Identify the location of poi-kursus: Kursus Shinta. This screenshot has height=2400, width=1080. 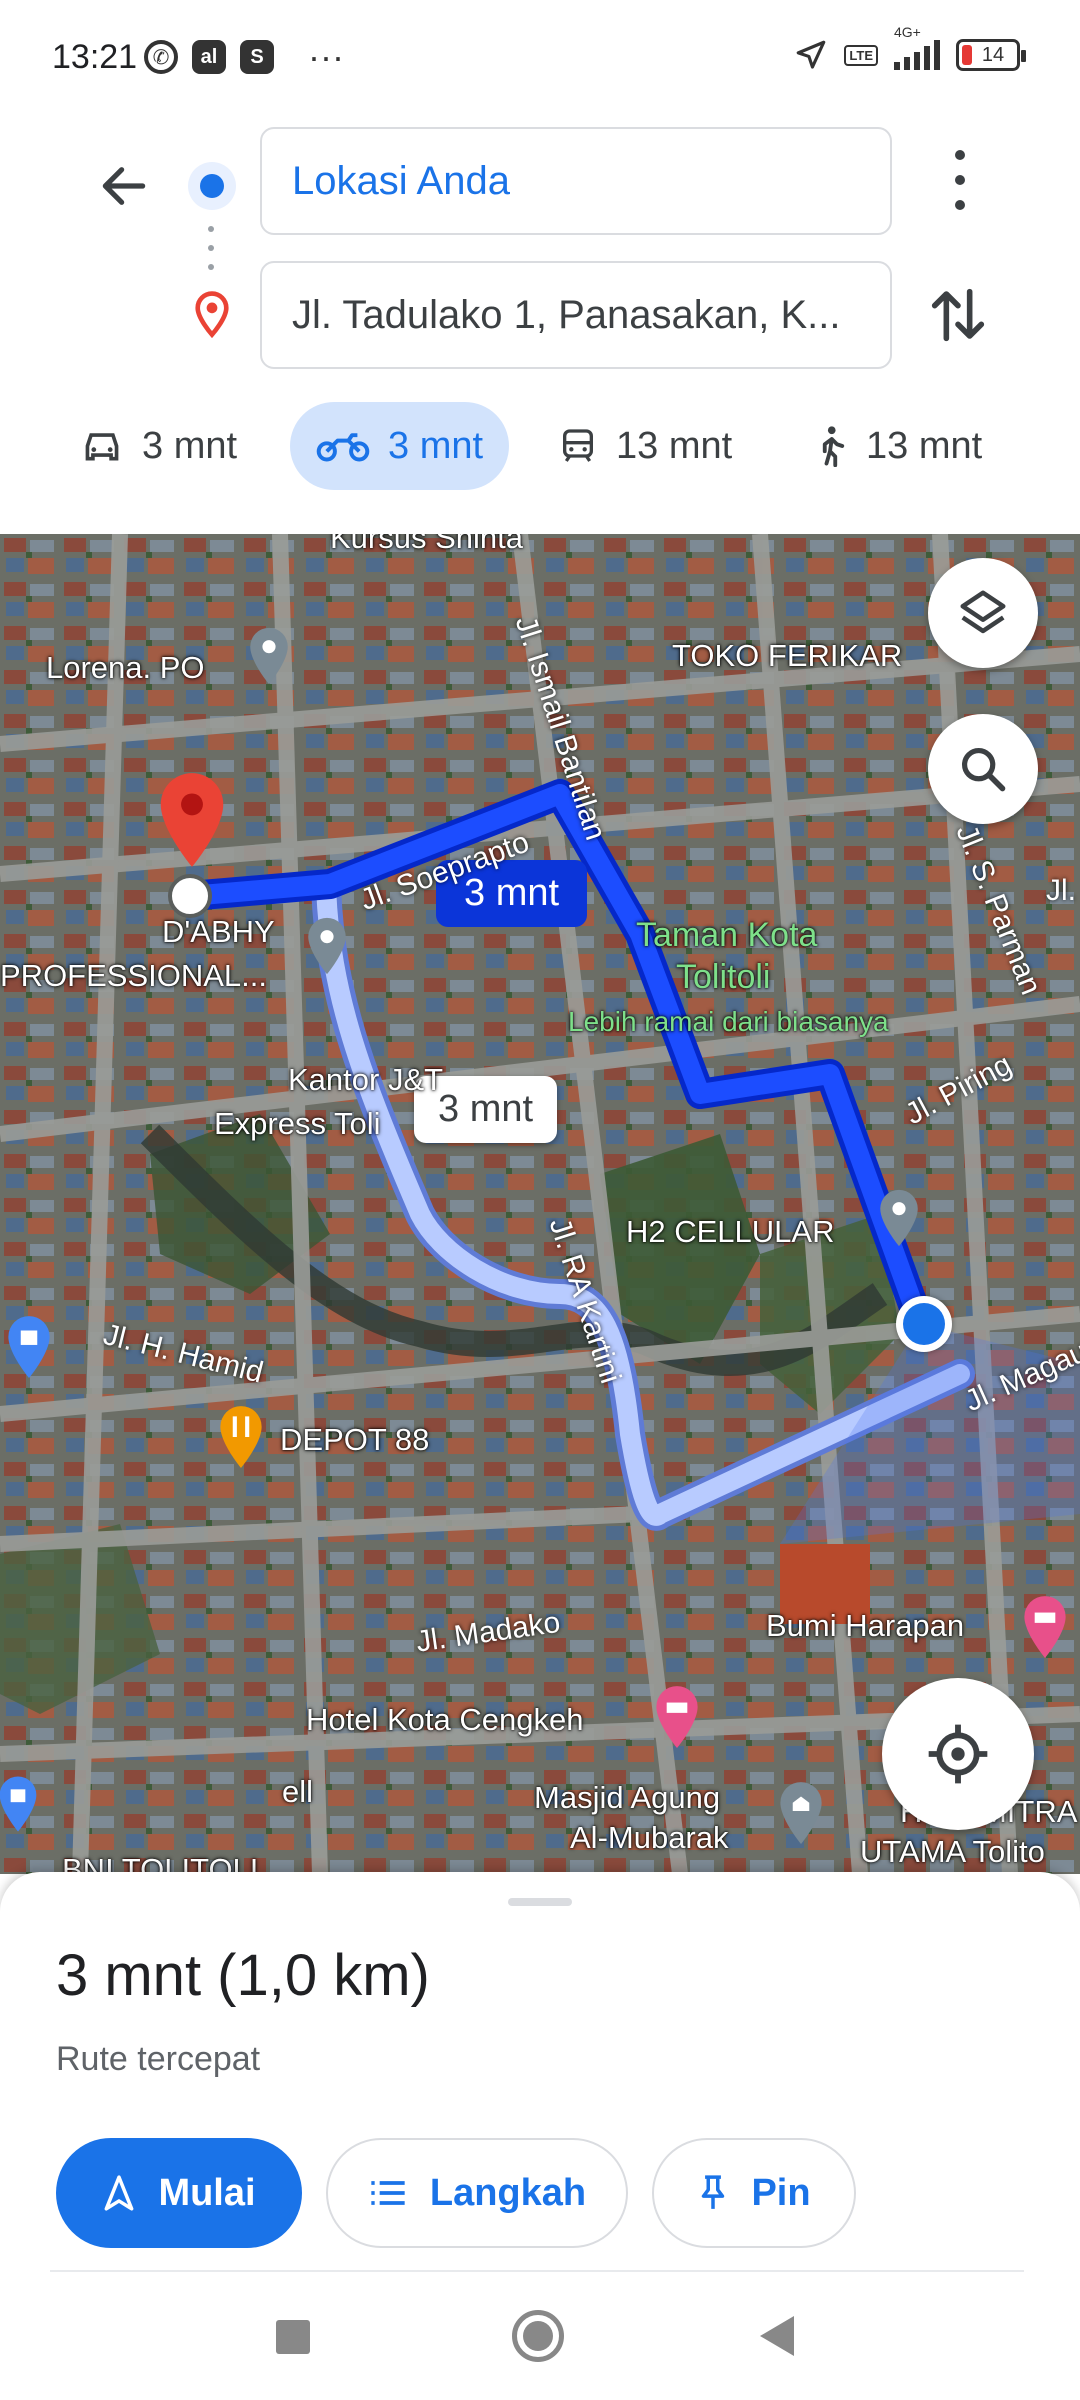
(426, 545).